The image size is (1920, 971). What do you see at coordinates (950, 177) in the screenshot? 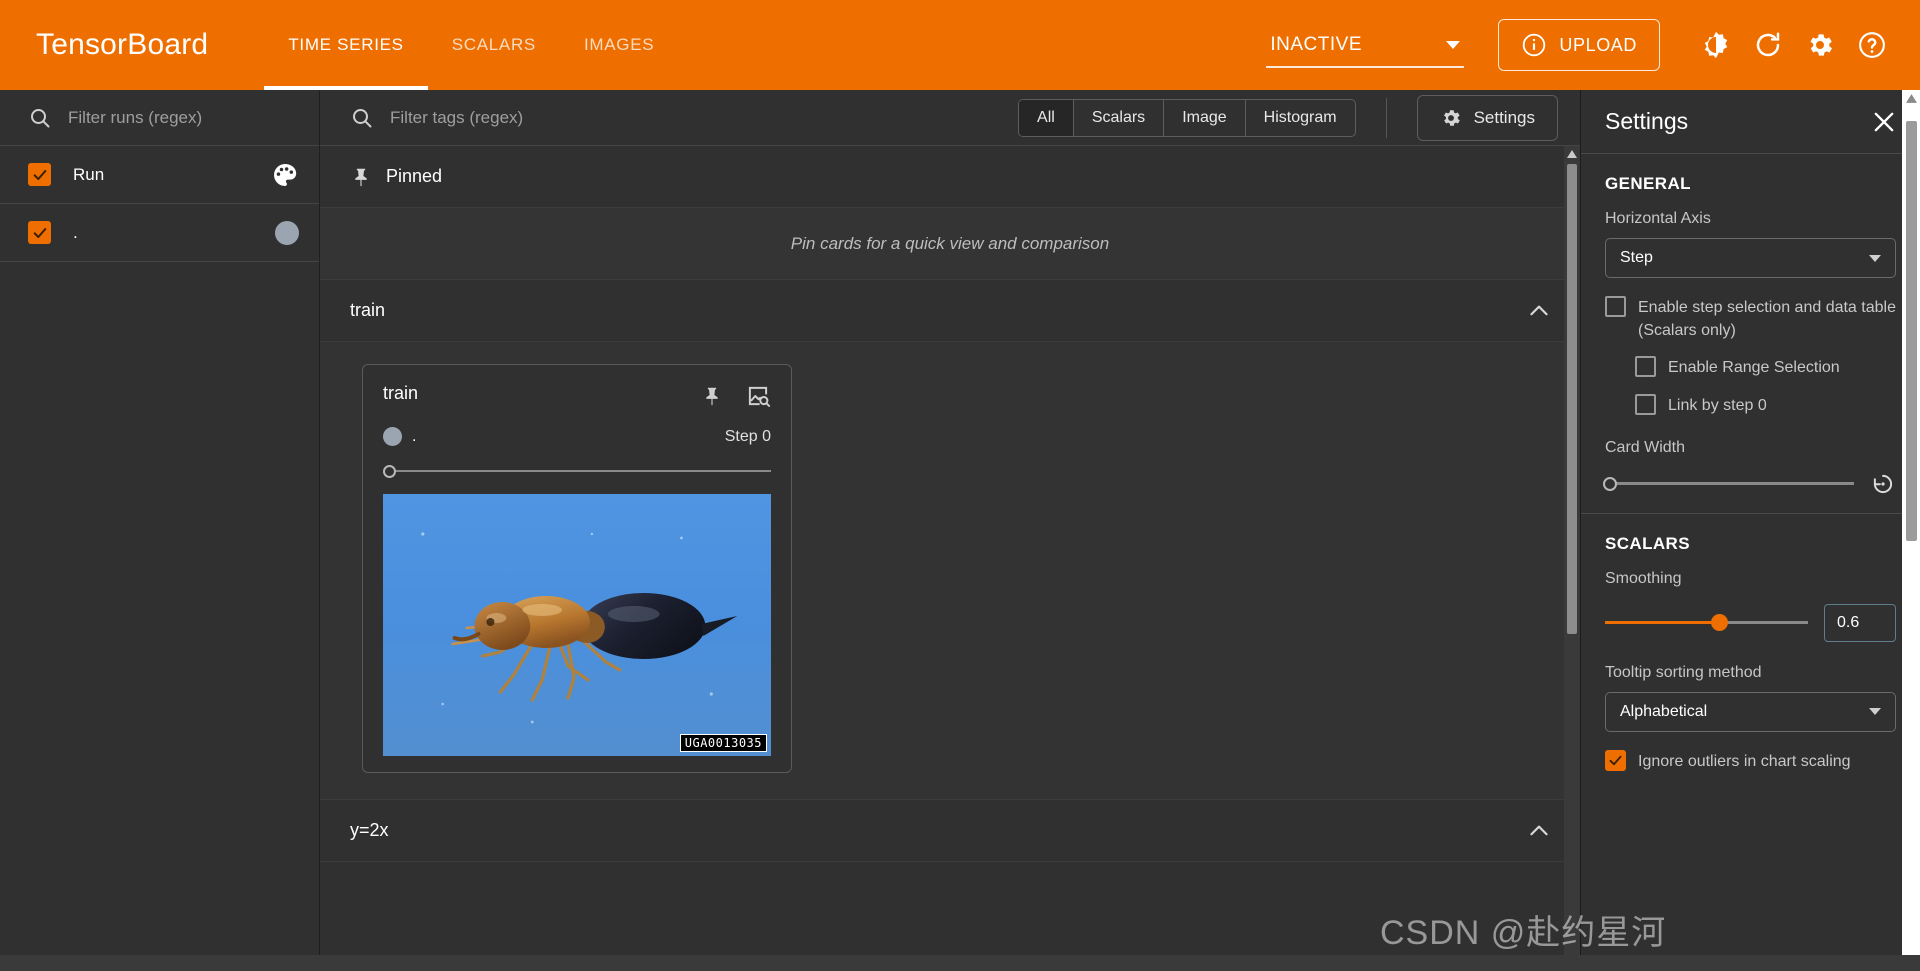
I see `pinned-section-header: Pinned` at bounding box center [950, 177].